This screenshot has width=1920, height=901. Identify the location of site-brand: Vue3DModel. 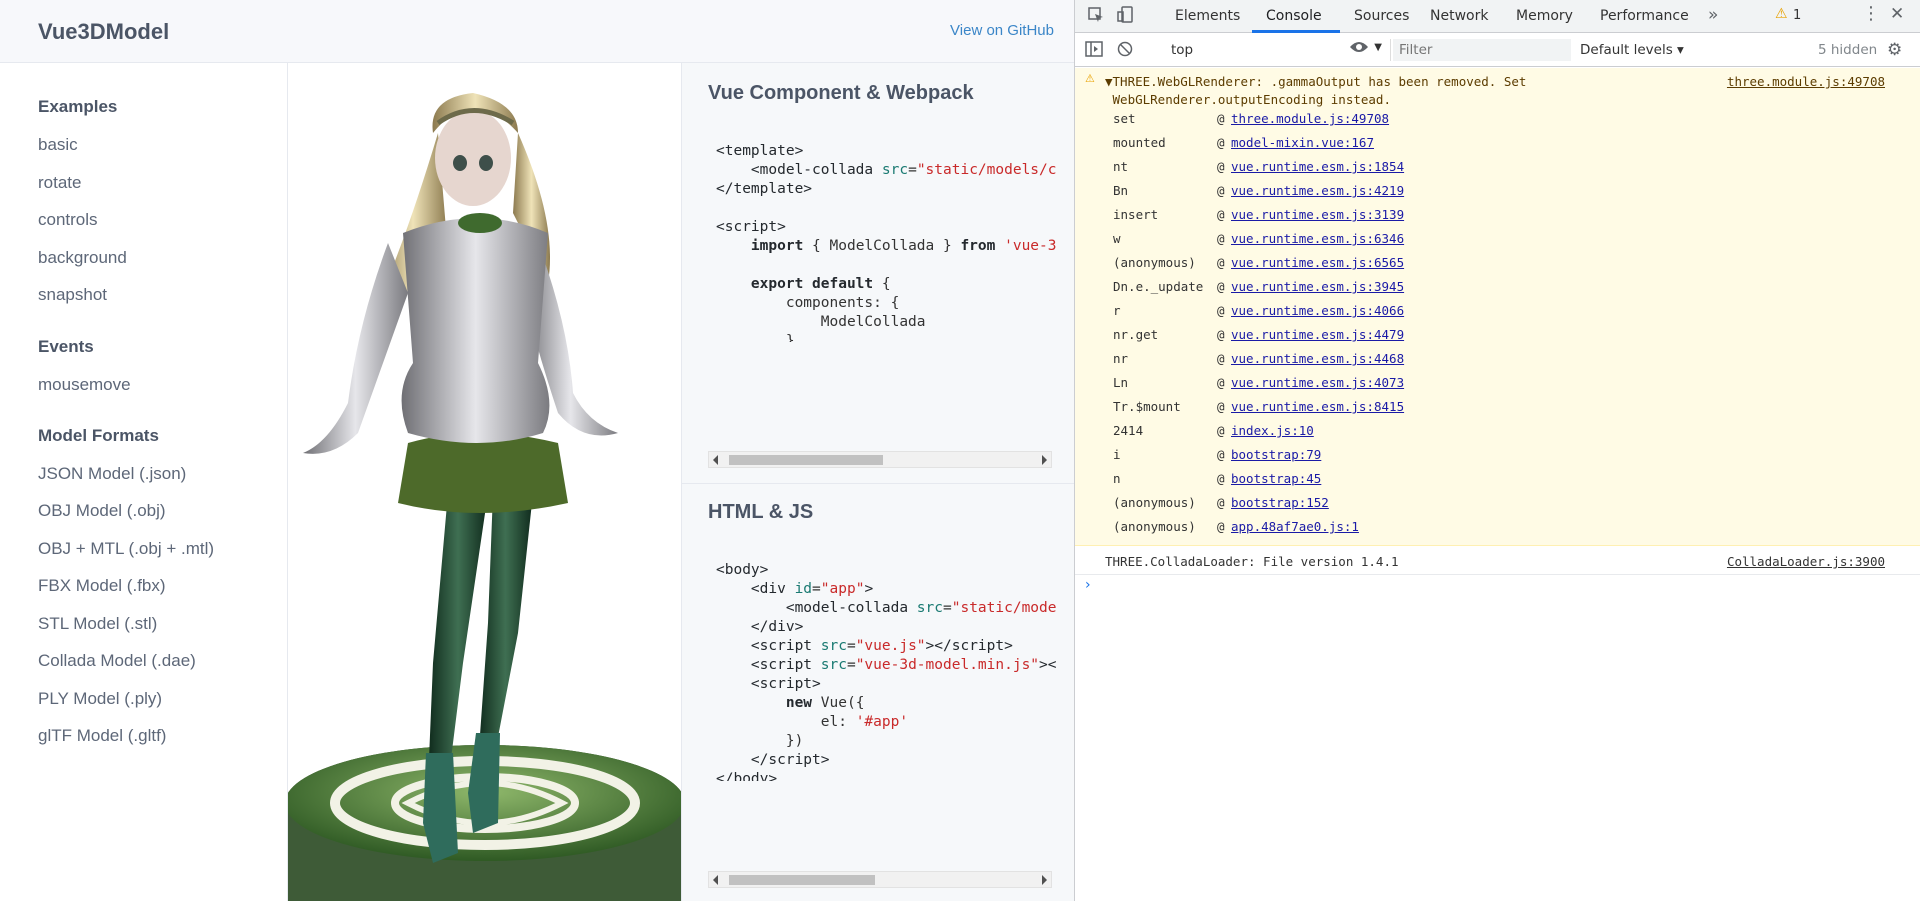
(103, 32).